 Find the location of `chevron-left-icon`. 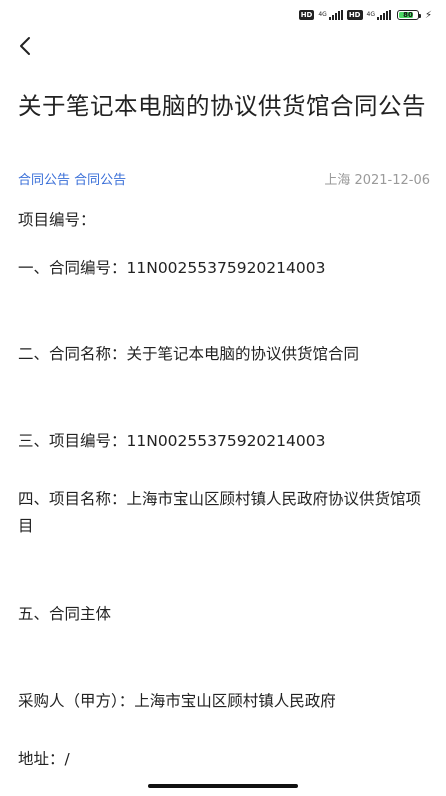

chevron-left-icon is located at coordinates (25, 46).